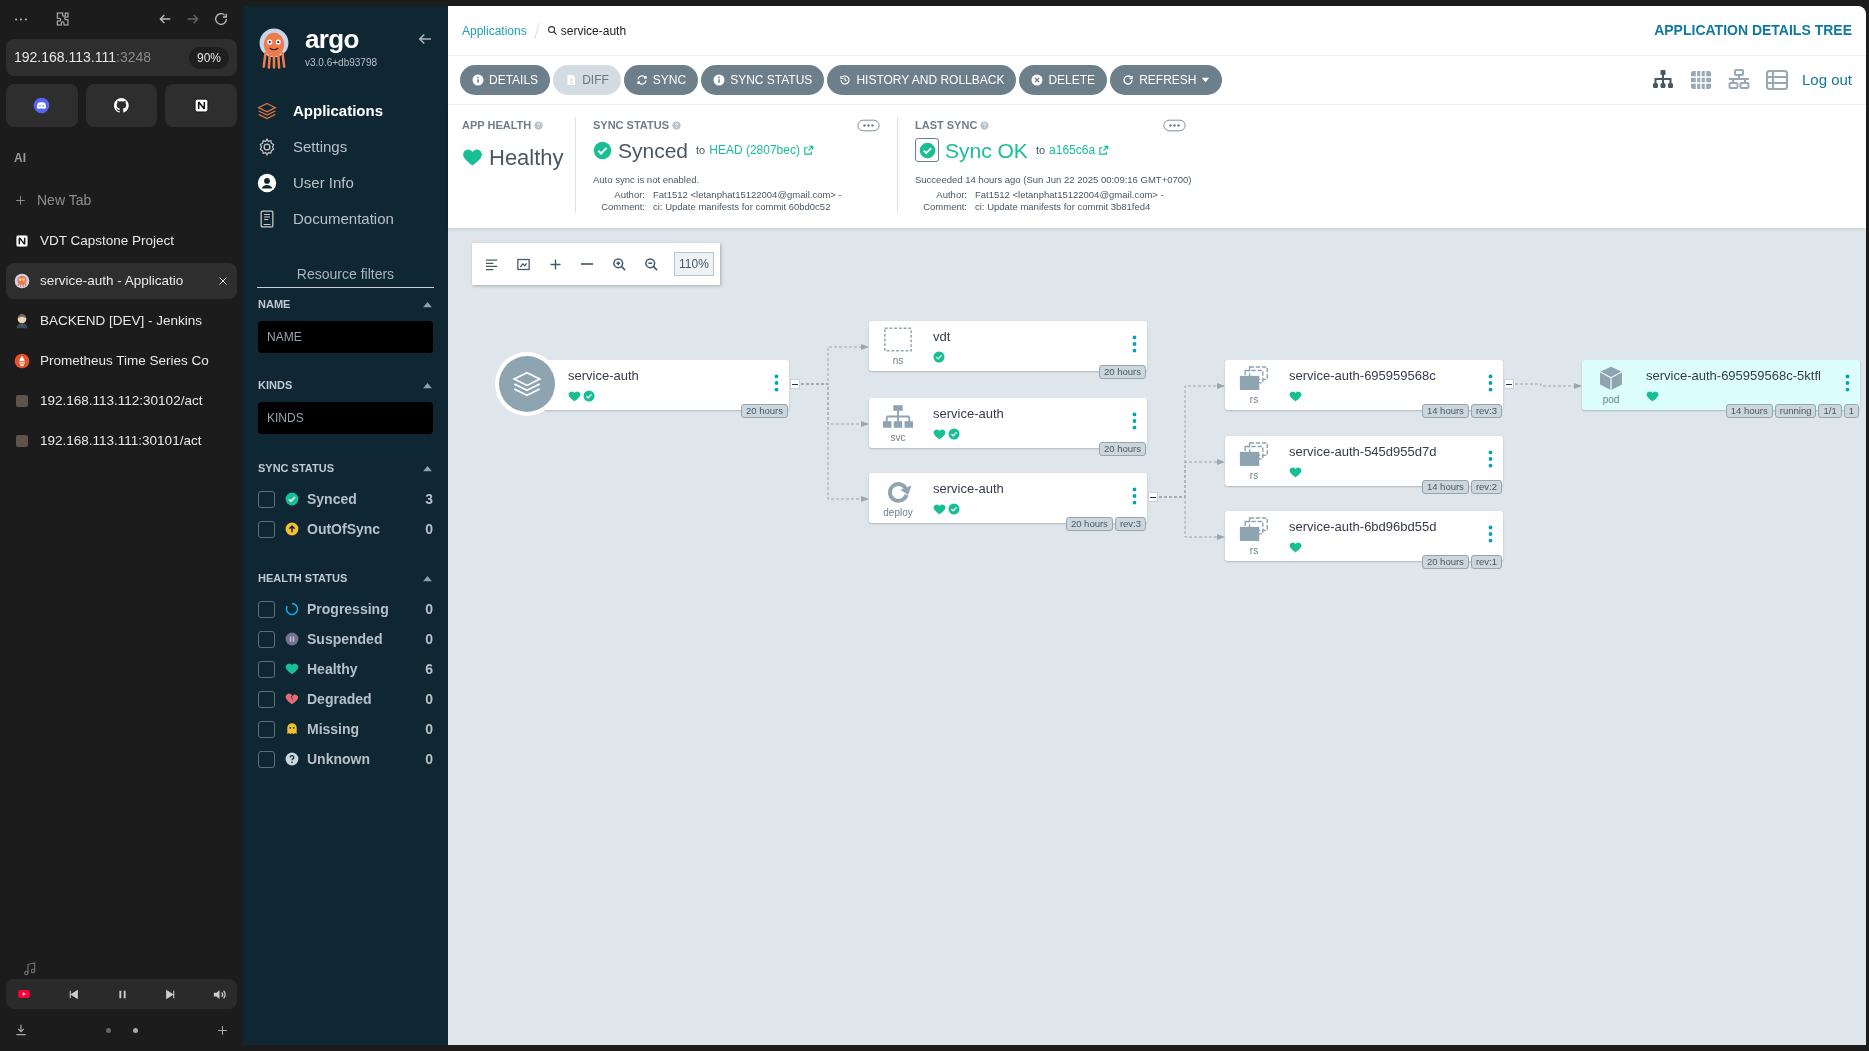 The height and width of the screenshot is (1051, 1869). What do you see at coordinates (505, 80) in the screenshot?
I see `toolbar-button: DETAILS` at bounding box center [505, 80].